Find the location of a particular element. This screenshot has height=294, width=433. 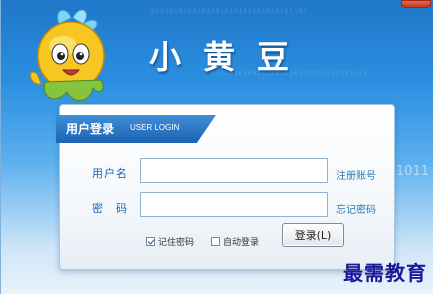

auto-login-option: 自动登录 is located at coordinates (235, 241).